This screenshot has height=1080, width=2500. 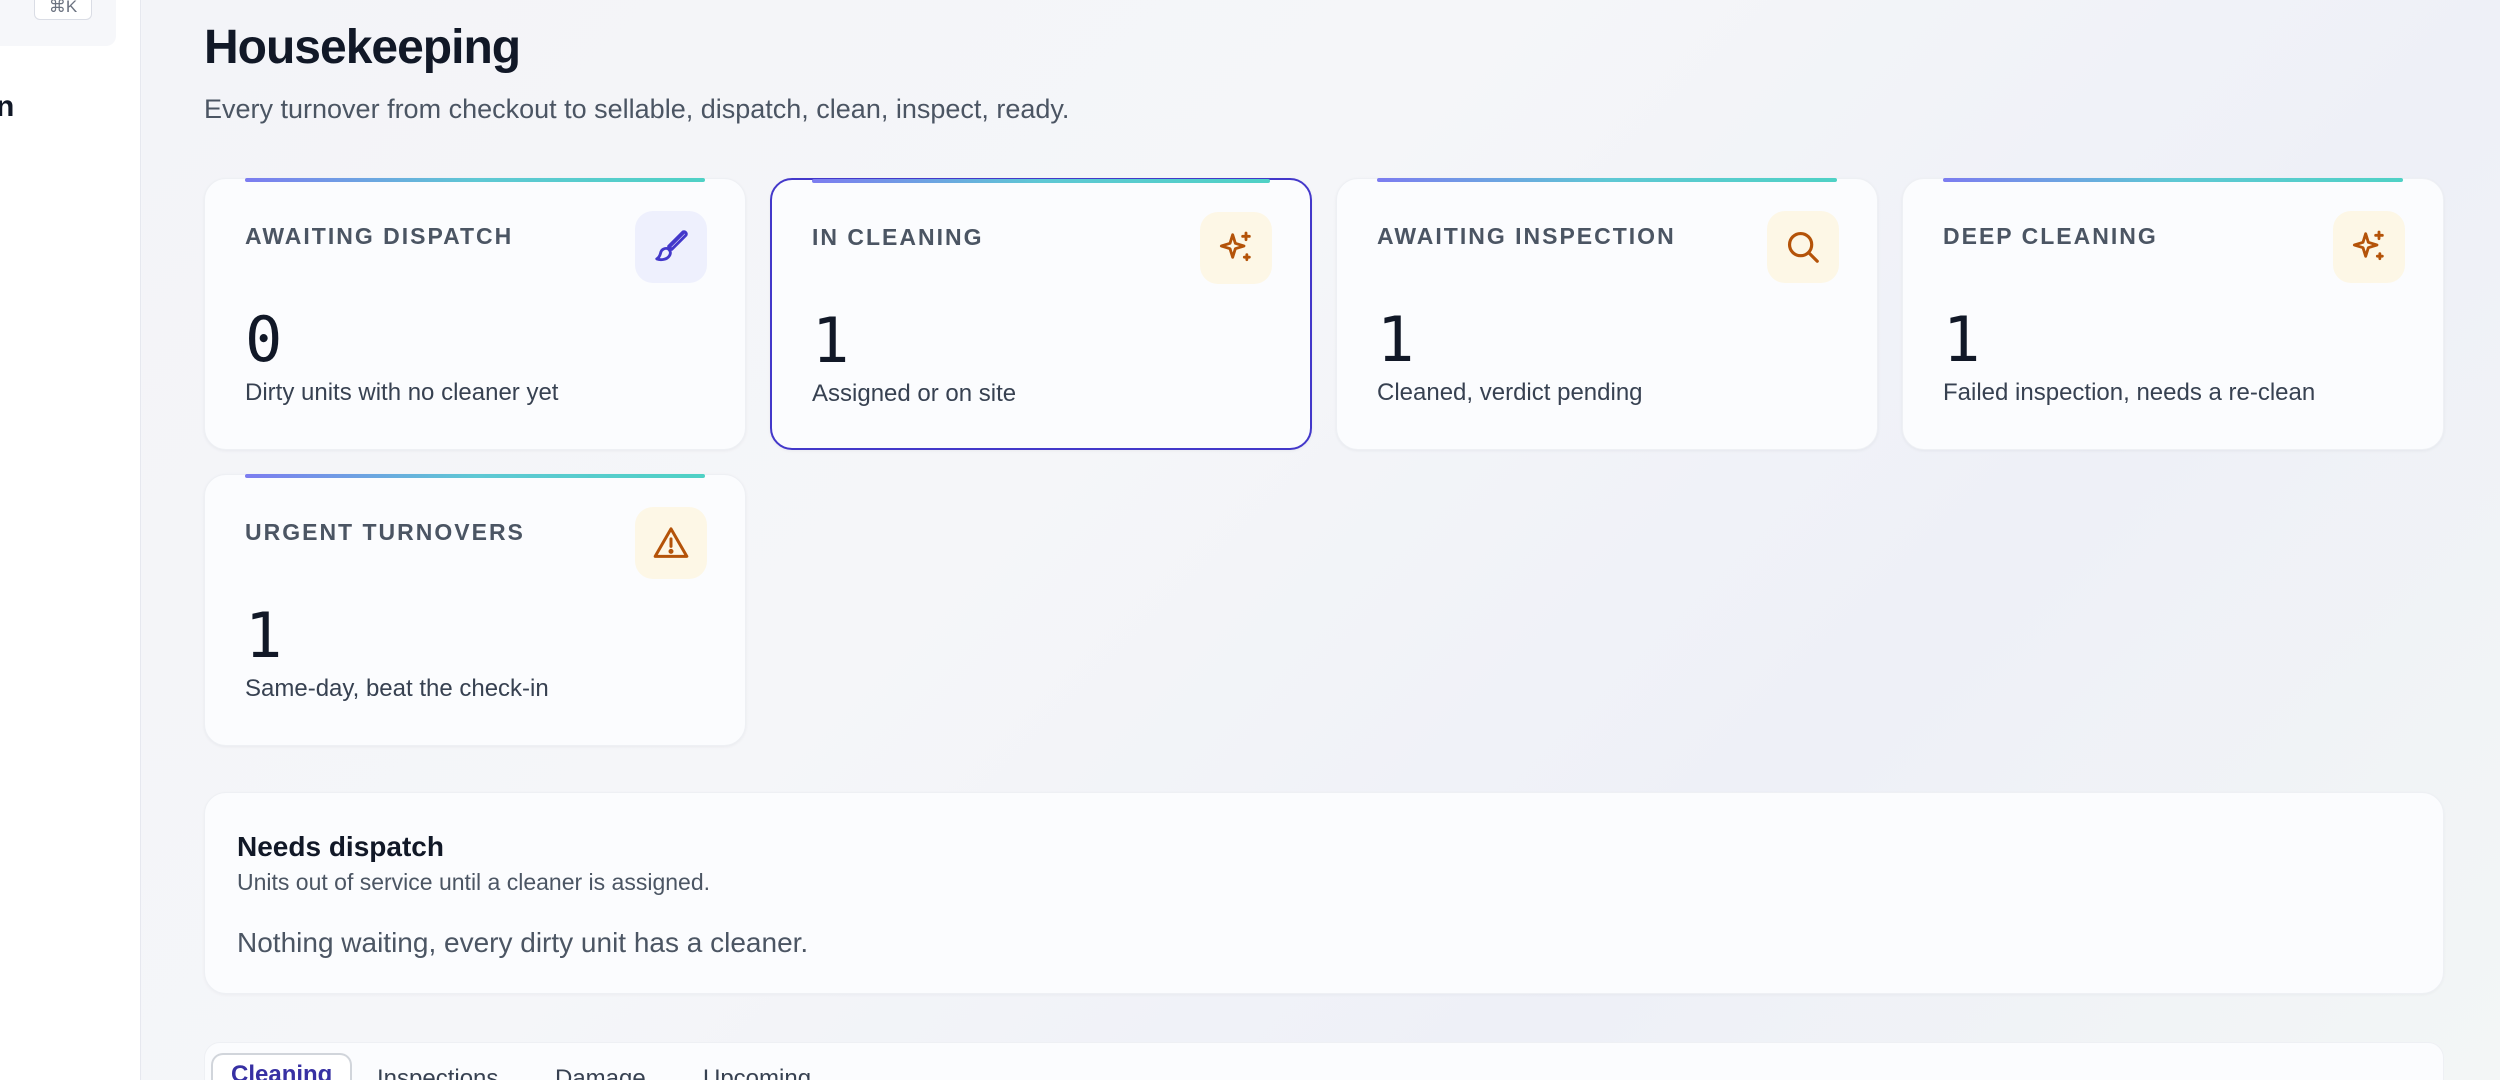 What do you see at coordinates (914, 393) in the screenshot?
I see `stat-description: Assigned or on site` at bounding box center [914, 393].